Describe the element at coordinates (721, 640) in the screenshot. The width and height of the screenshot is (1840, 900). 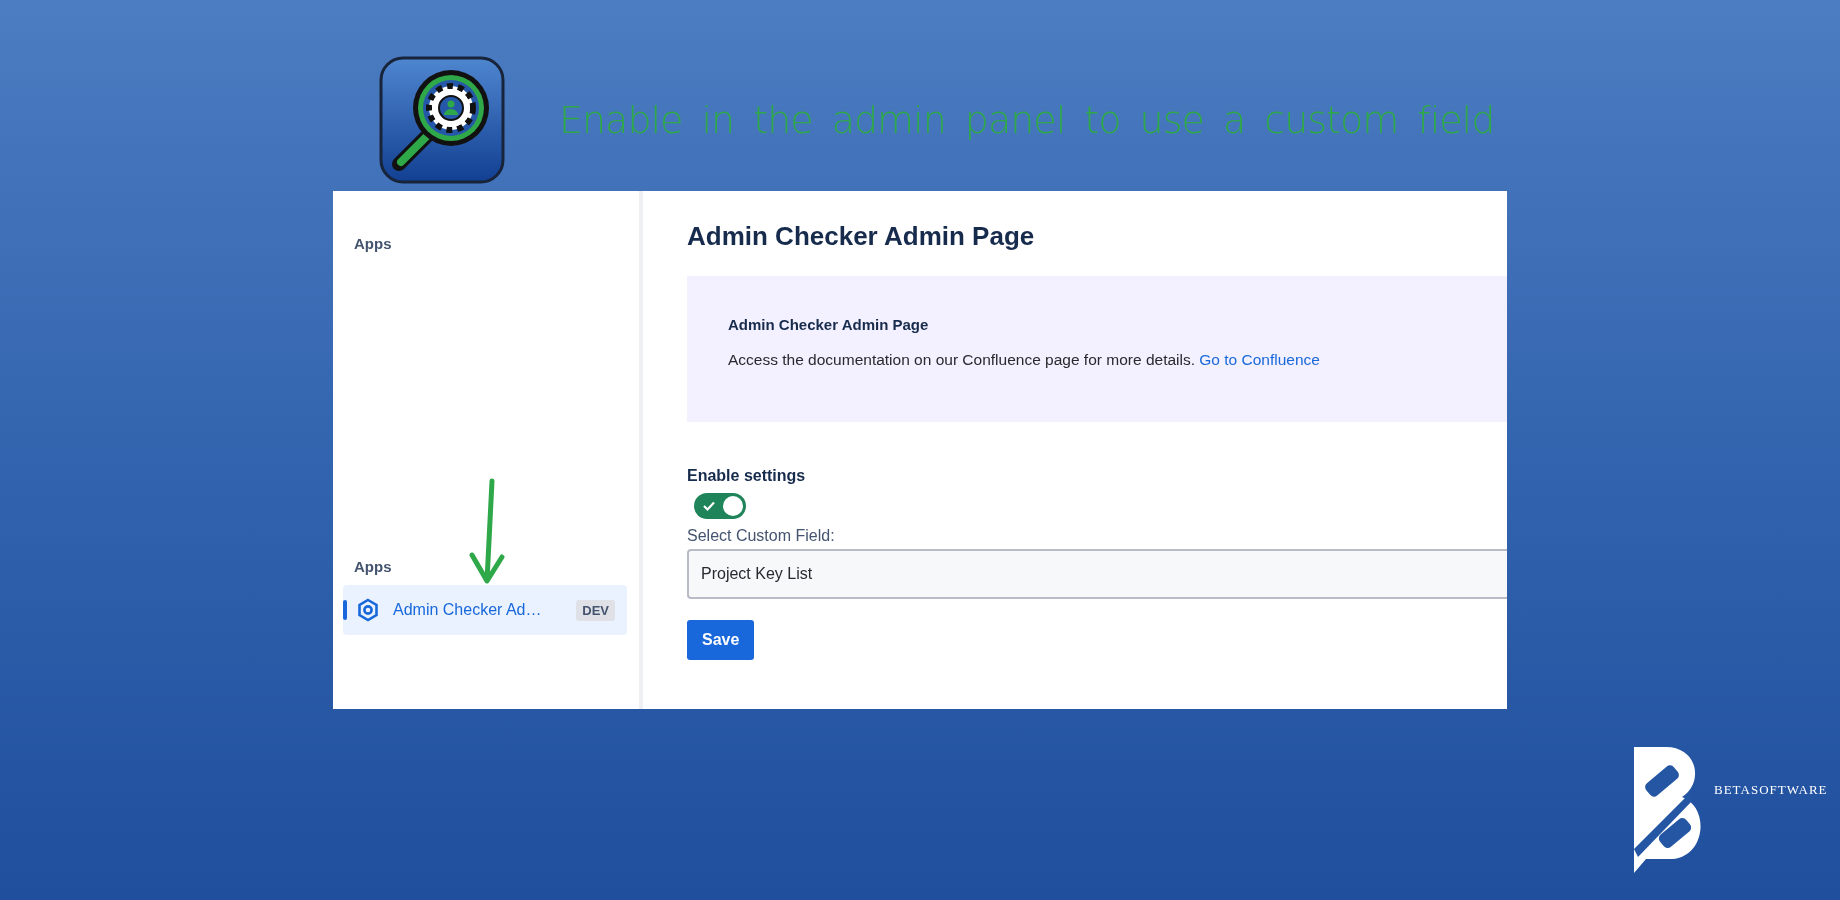
I see `save-button: Save` at that location.